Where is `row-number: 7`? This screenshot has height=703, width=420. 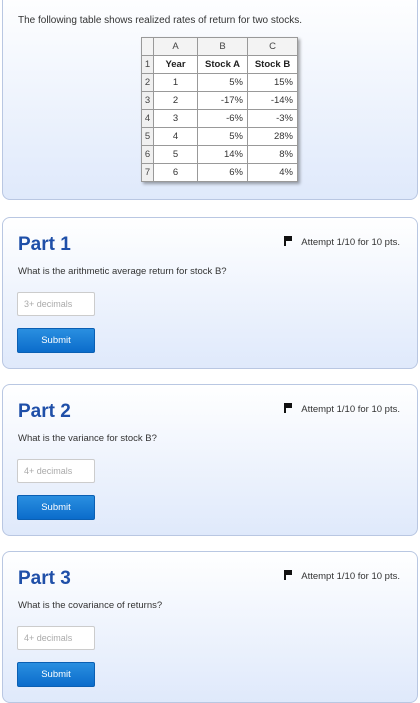
row-number: 7 is located at coordinates (147, 172).